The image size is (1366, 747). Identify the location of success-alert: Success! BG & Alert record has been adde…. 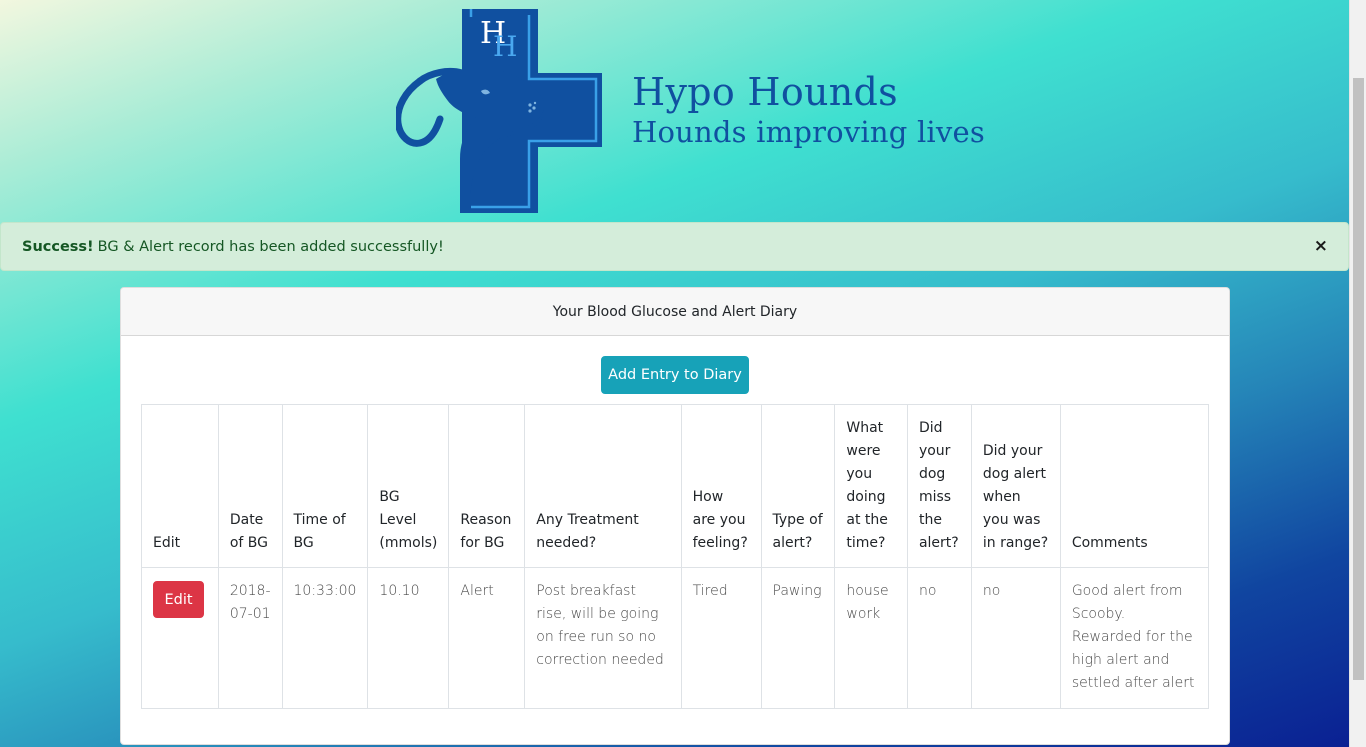
(674, 246).